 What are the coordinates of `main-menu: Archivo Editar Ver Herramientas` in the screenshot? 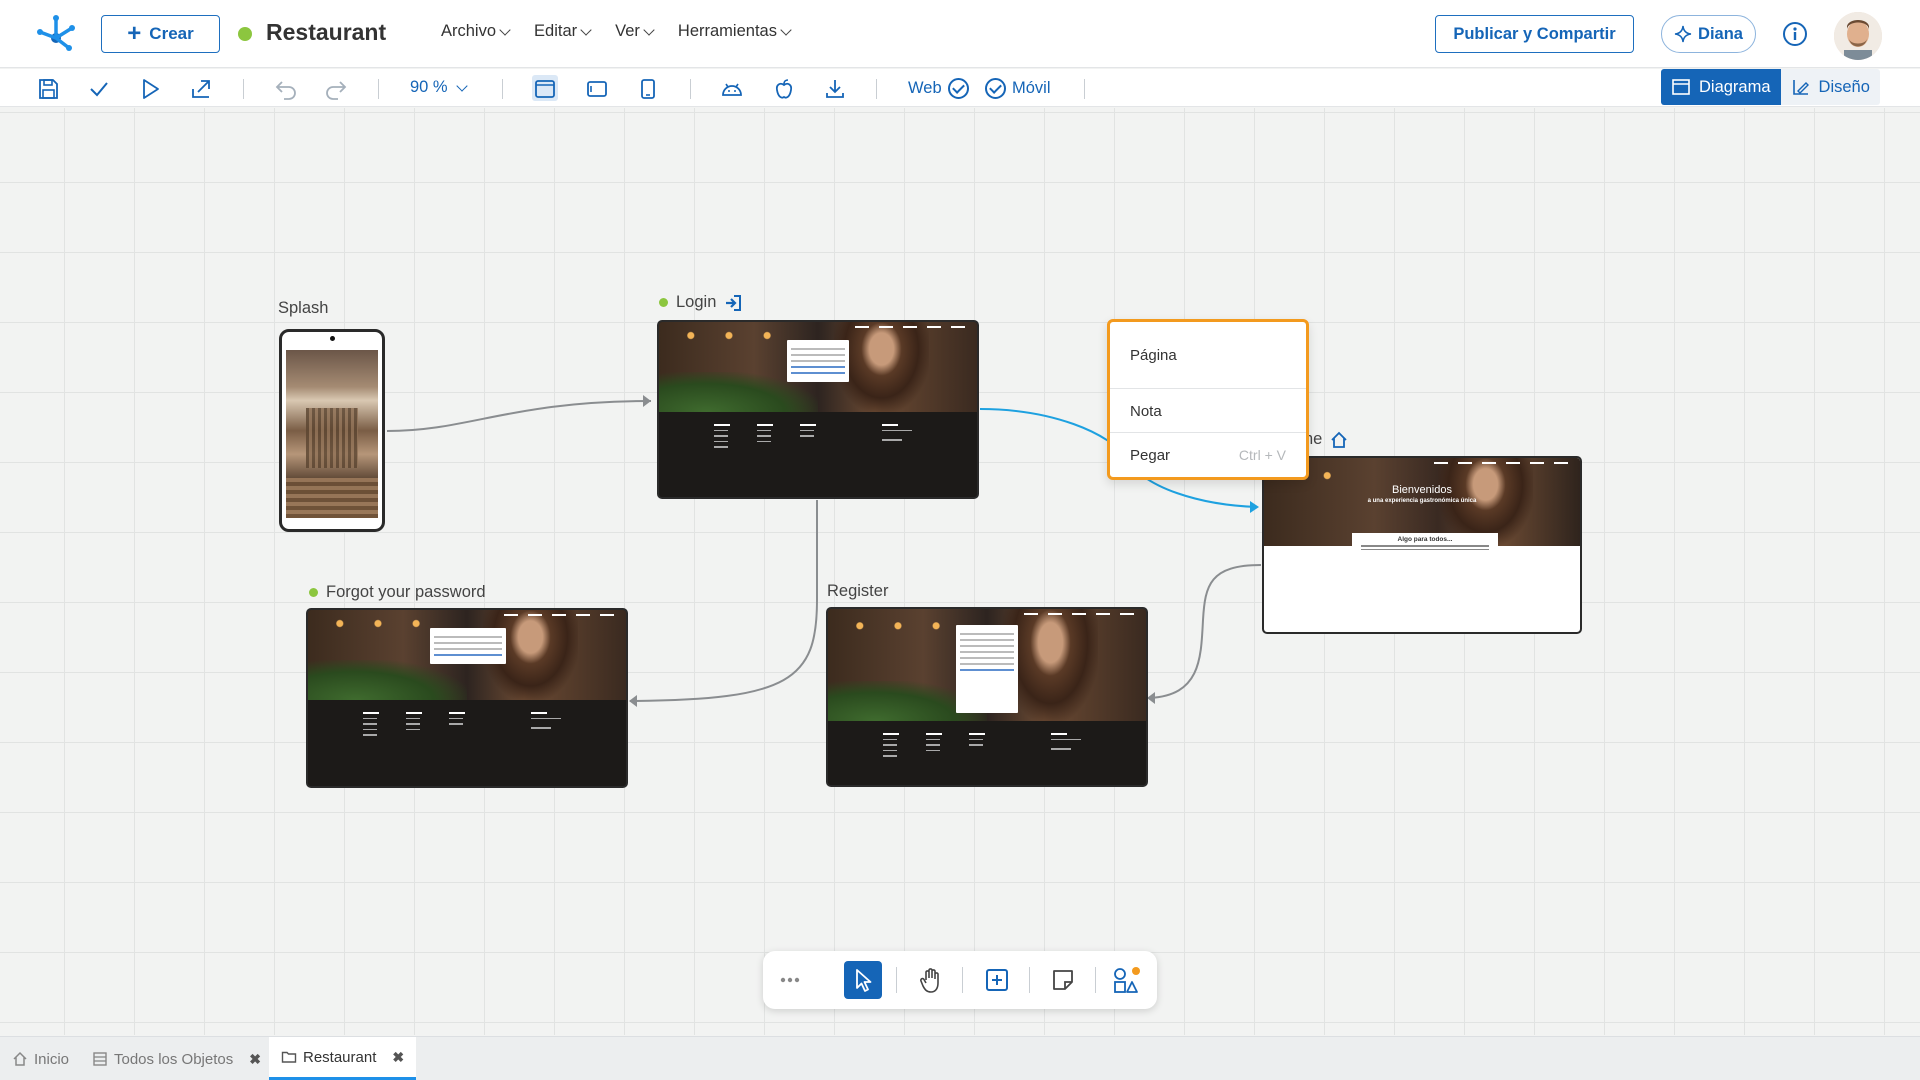 It's located at (616, 31).